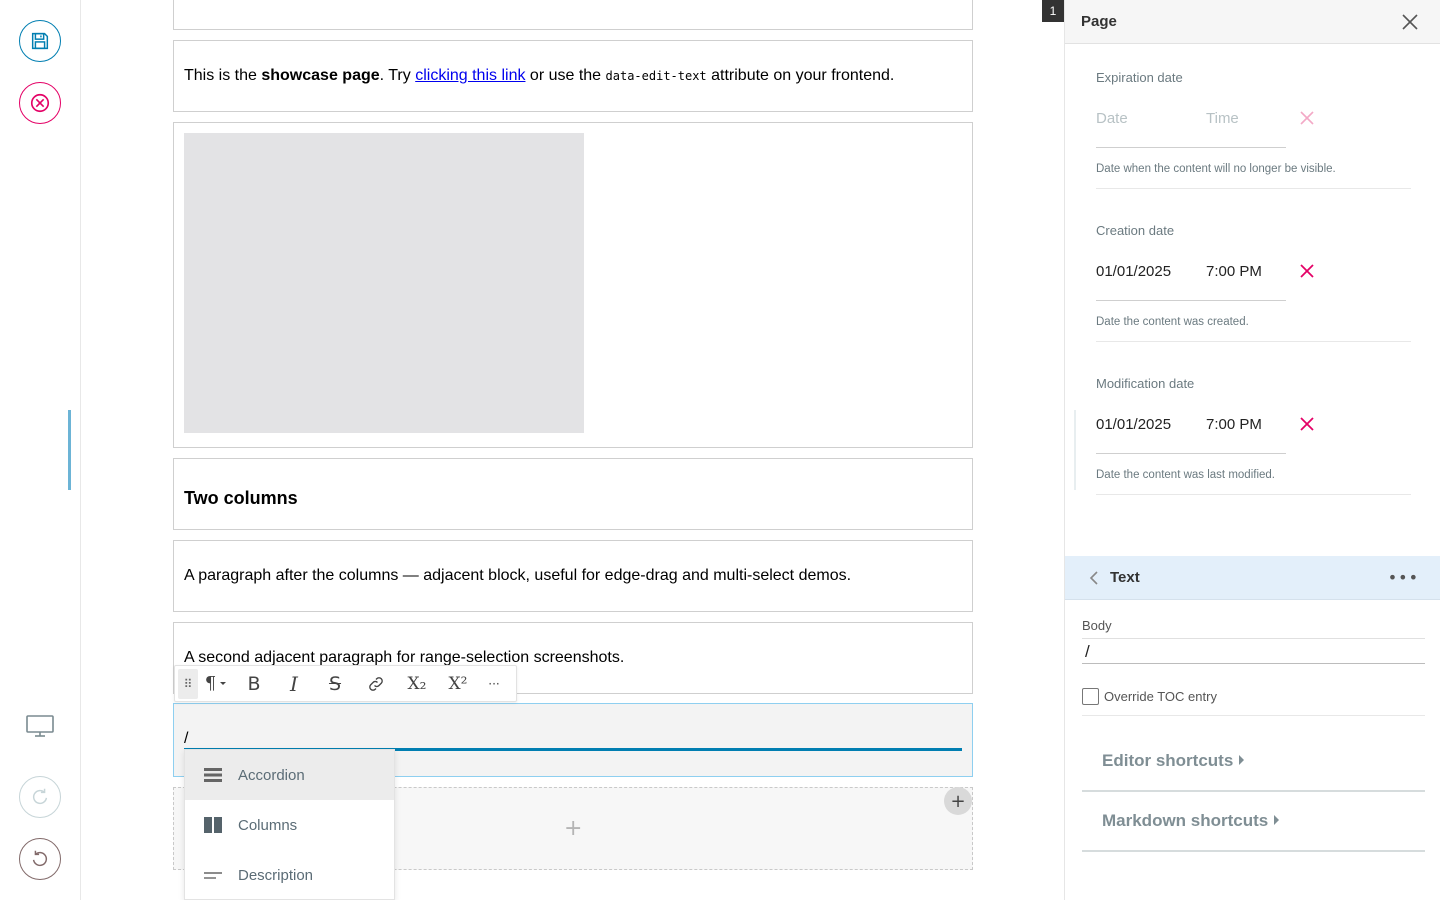 The height and width of the screenshot is (900, 1440). Describe the element at coordinates (1185, 475) in the screenshot. I see `field-help: Date the content was last modified.` at that location.